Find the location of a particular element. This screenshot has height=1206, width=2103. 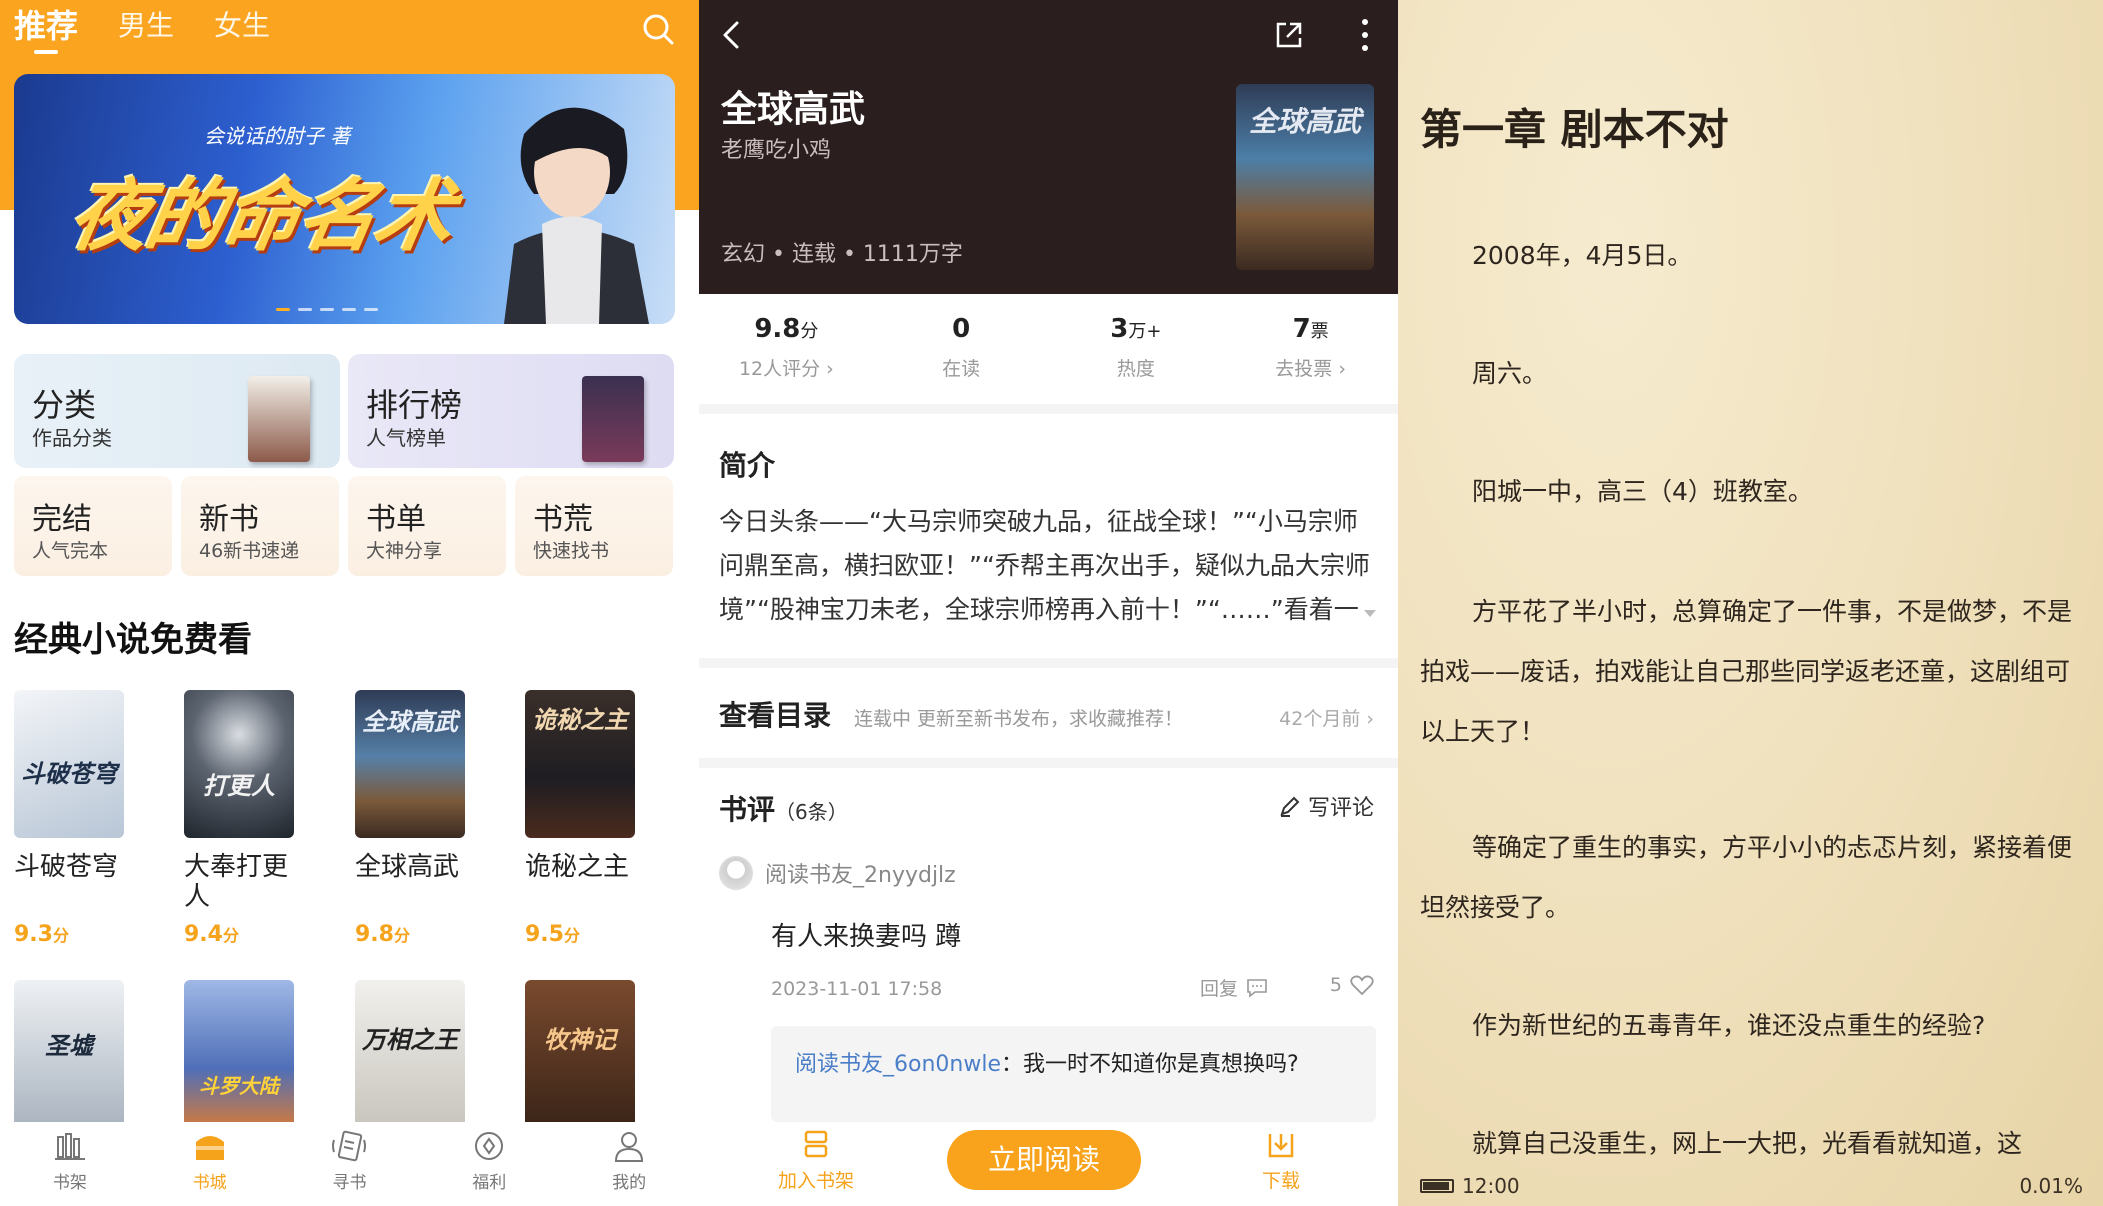

intro-heading: 简介 is located at coordinates (747, 465).